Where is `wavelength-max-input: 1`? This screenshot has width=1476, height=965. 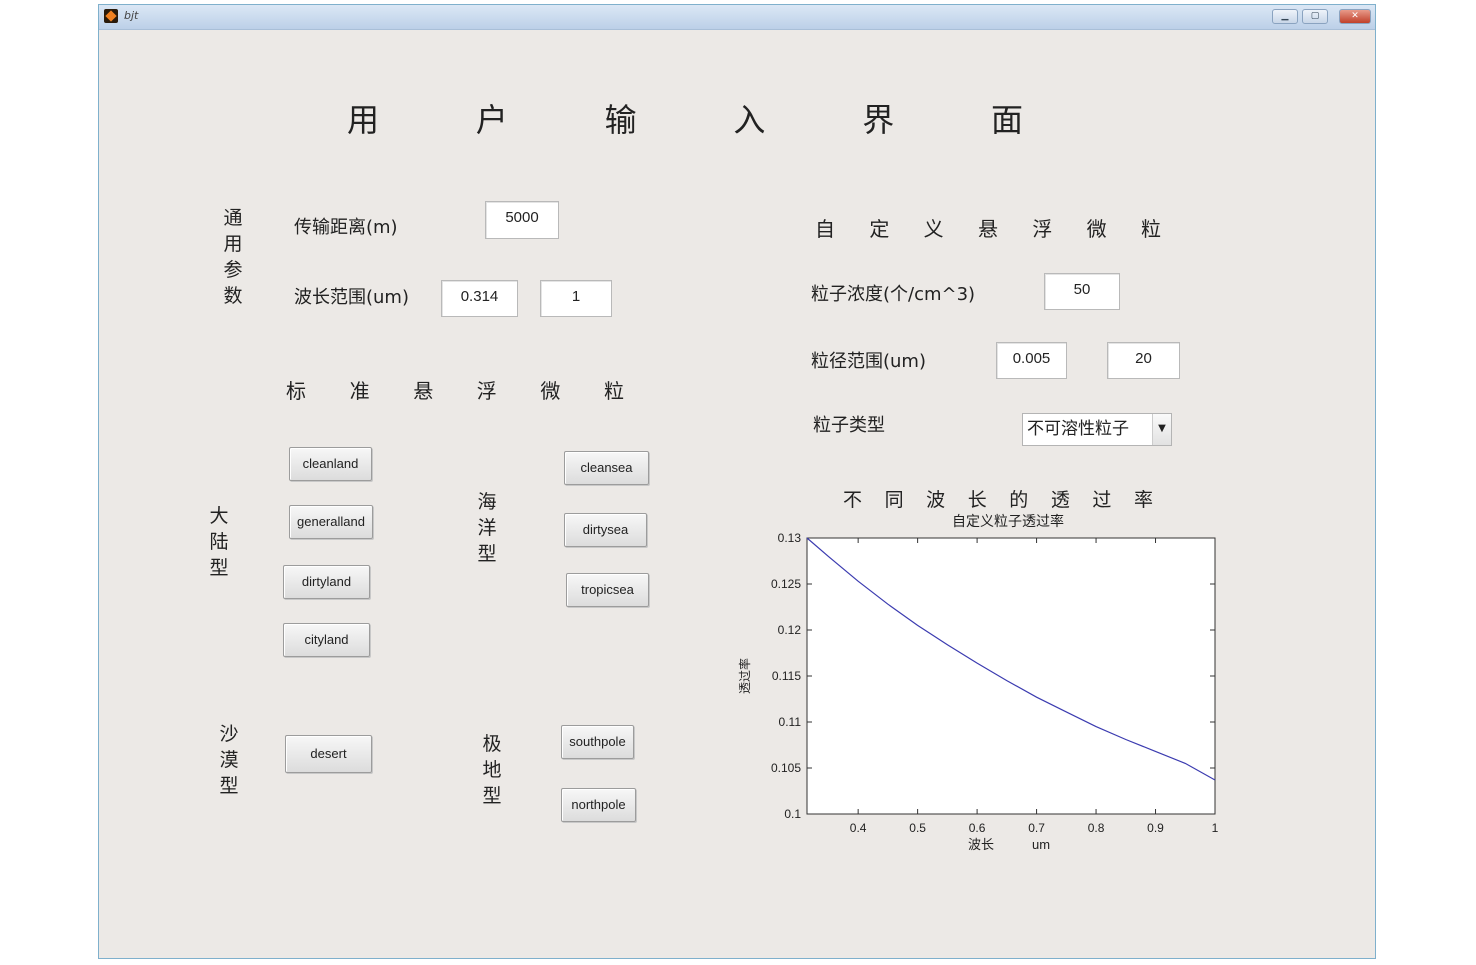
wavelength-max-input: 1 is located at coordinates (576, 298).